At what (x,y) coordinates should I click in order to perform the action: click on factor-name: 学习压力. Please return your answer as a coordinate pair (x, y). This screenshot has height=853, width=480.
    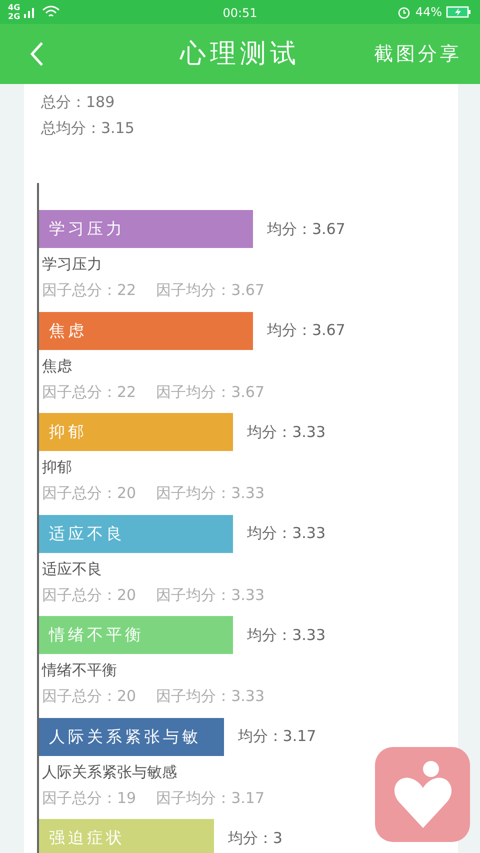
    Looking at the image, I should click on (72, 264).